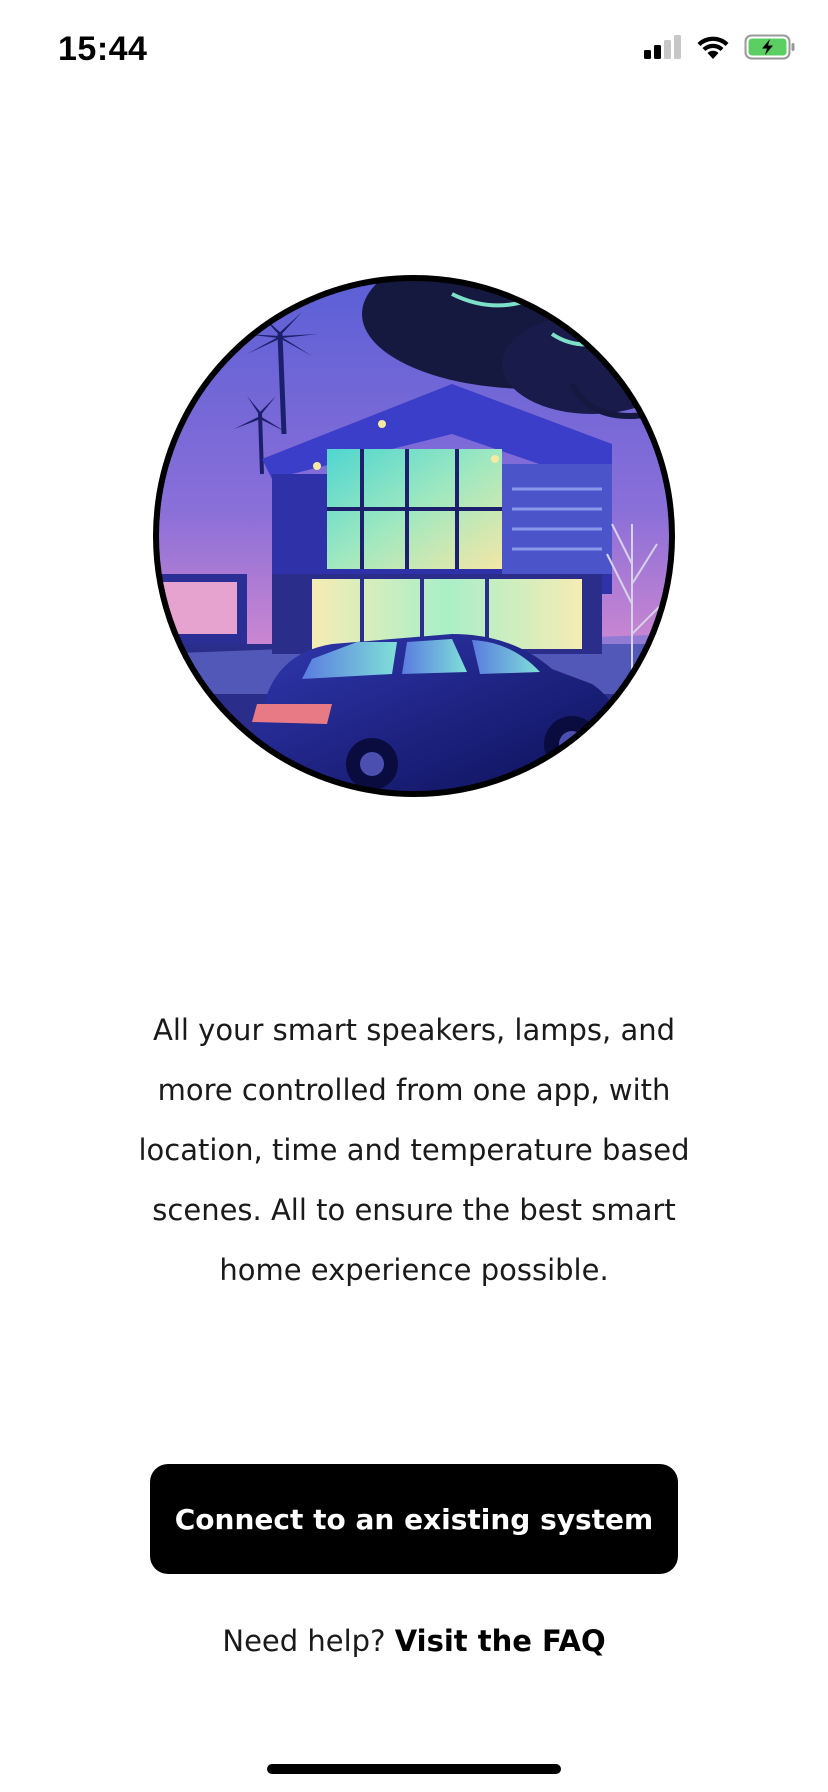 The height and width of the screenshot is (1792, 828). I want to click on connect-existing-system-button: Connect to an existing system, so click(414, 1519).